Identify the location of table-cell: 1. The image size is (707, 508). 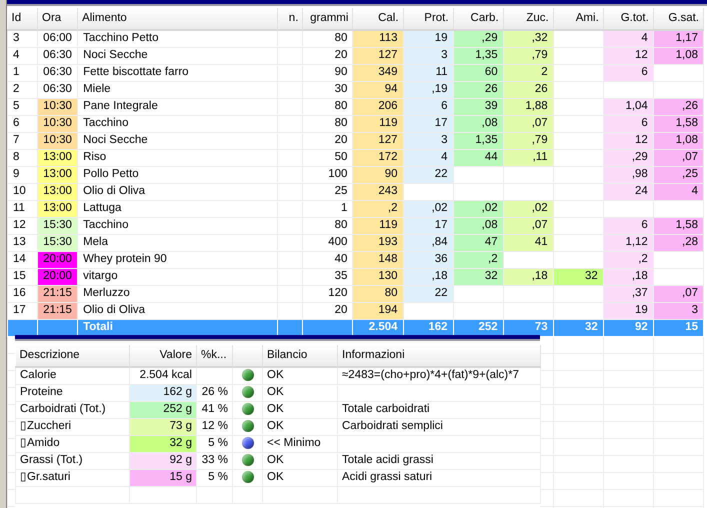
(23, 72).